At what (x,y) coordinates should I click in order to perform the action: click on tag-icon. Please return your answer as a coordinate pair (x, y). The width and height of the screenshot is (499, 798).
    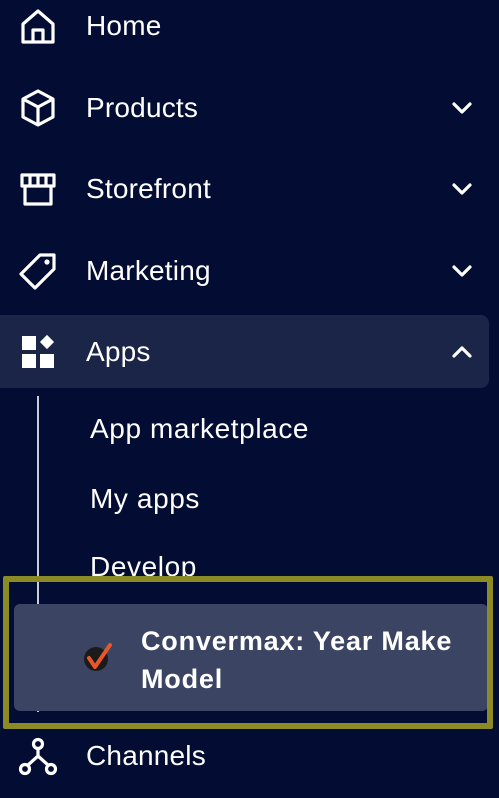
    Looking at the image, I should click on (38, 271).